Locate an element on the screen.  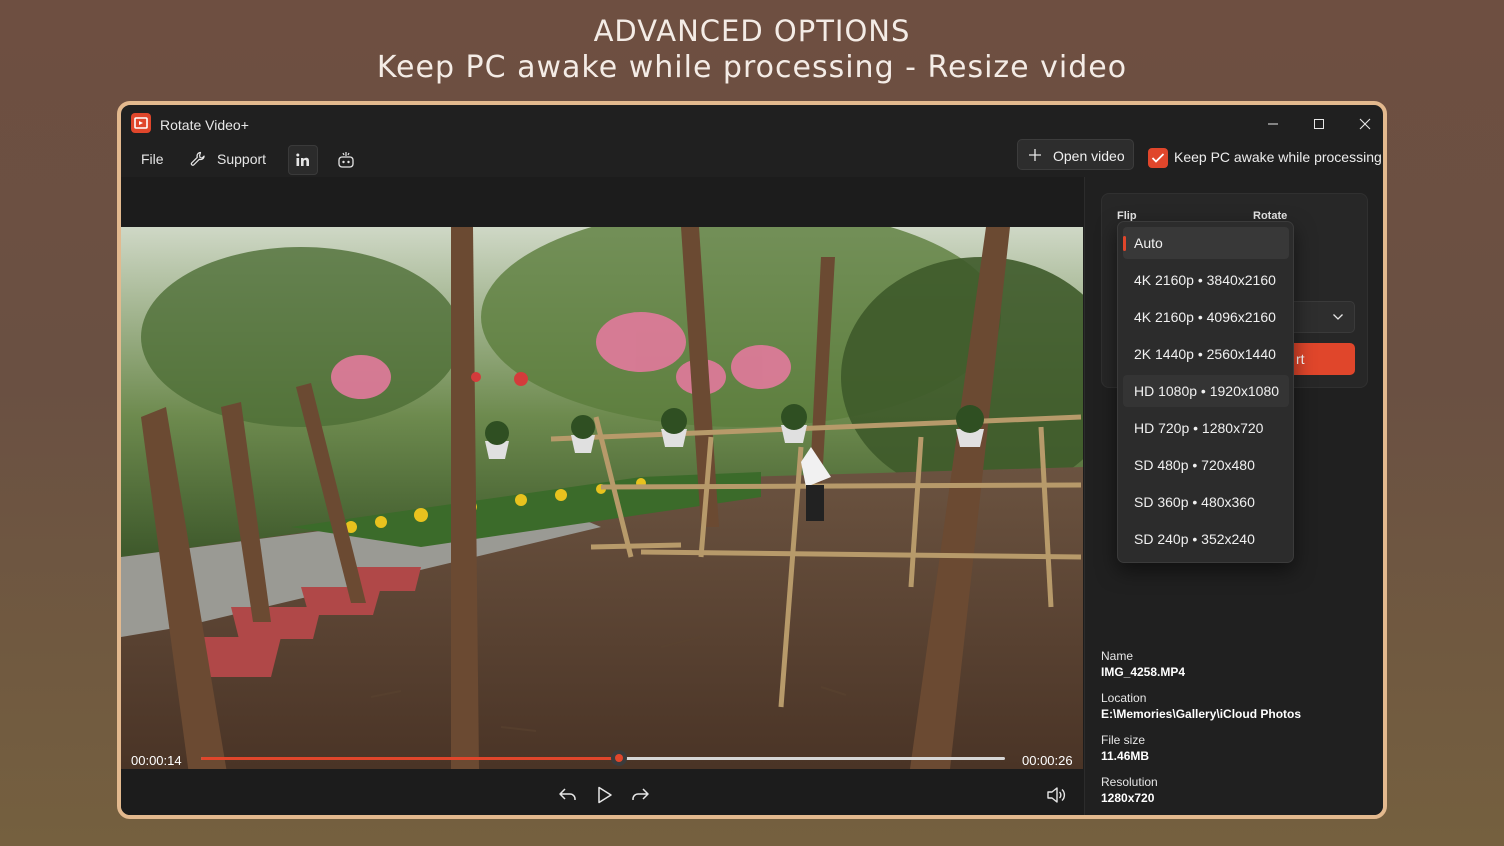
close-button is located at coordinates (1365, 124).